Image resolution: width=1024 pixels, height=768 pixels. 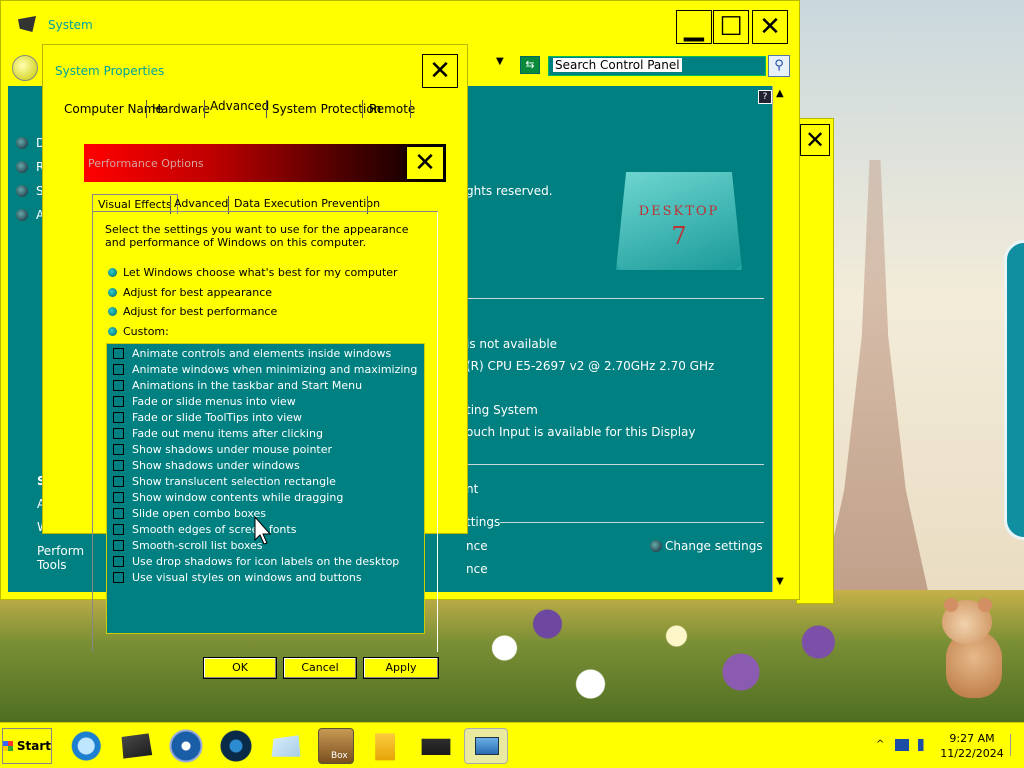 I want to click on effect-checkbox-row: Show translucent selection rectangle, so click(x=224, y=481).